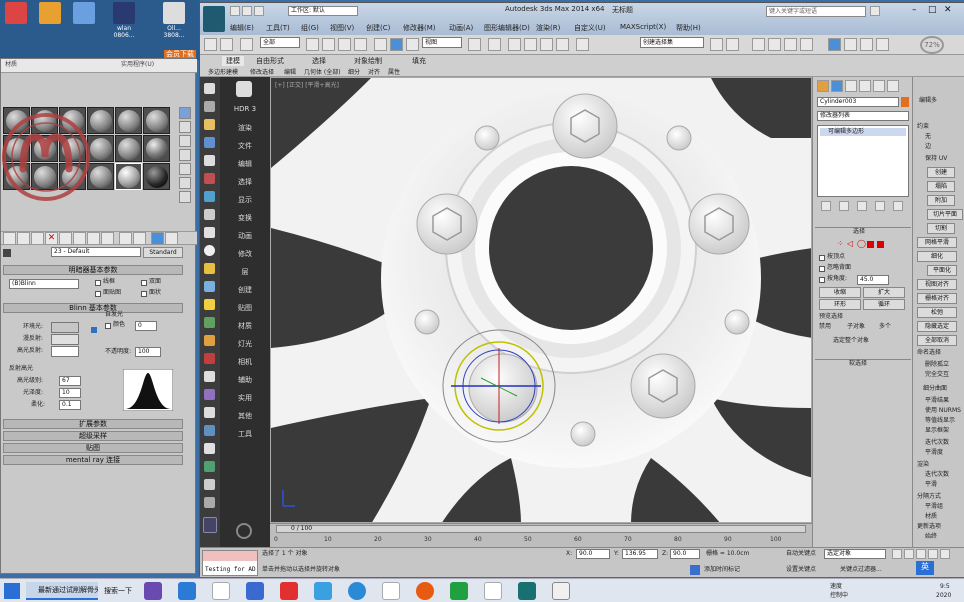  What do you see at coordinates (722, 570) in the screenshot?
I see `add-time-tag-label: 添加时间标记` at bounding box center [722, 570].